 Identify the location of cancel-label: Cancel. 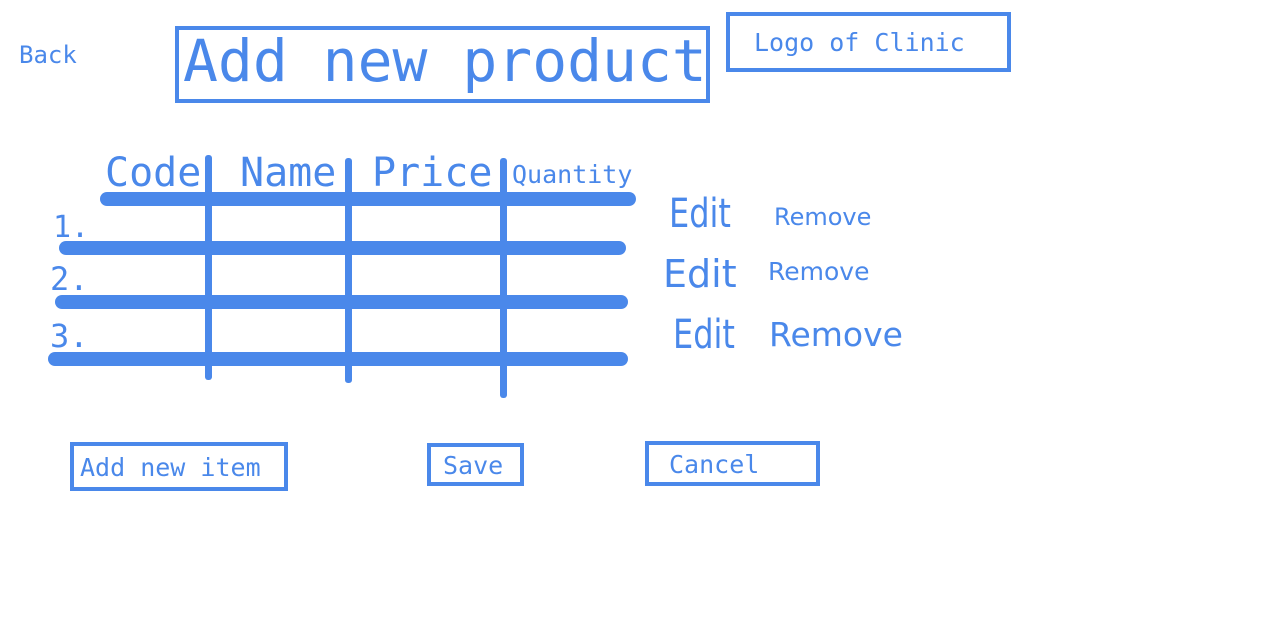
(714, 464).